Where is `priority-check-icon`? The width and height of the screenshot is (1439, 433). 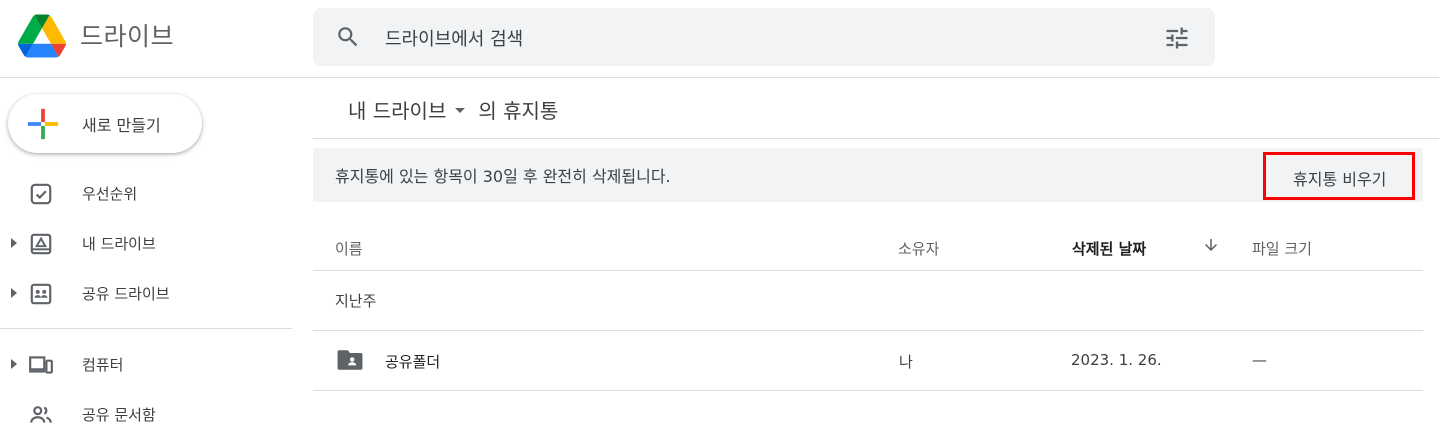 priority-check-icon is located at coordinates (41, 194).